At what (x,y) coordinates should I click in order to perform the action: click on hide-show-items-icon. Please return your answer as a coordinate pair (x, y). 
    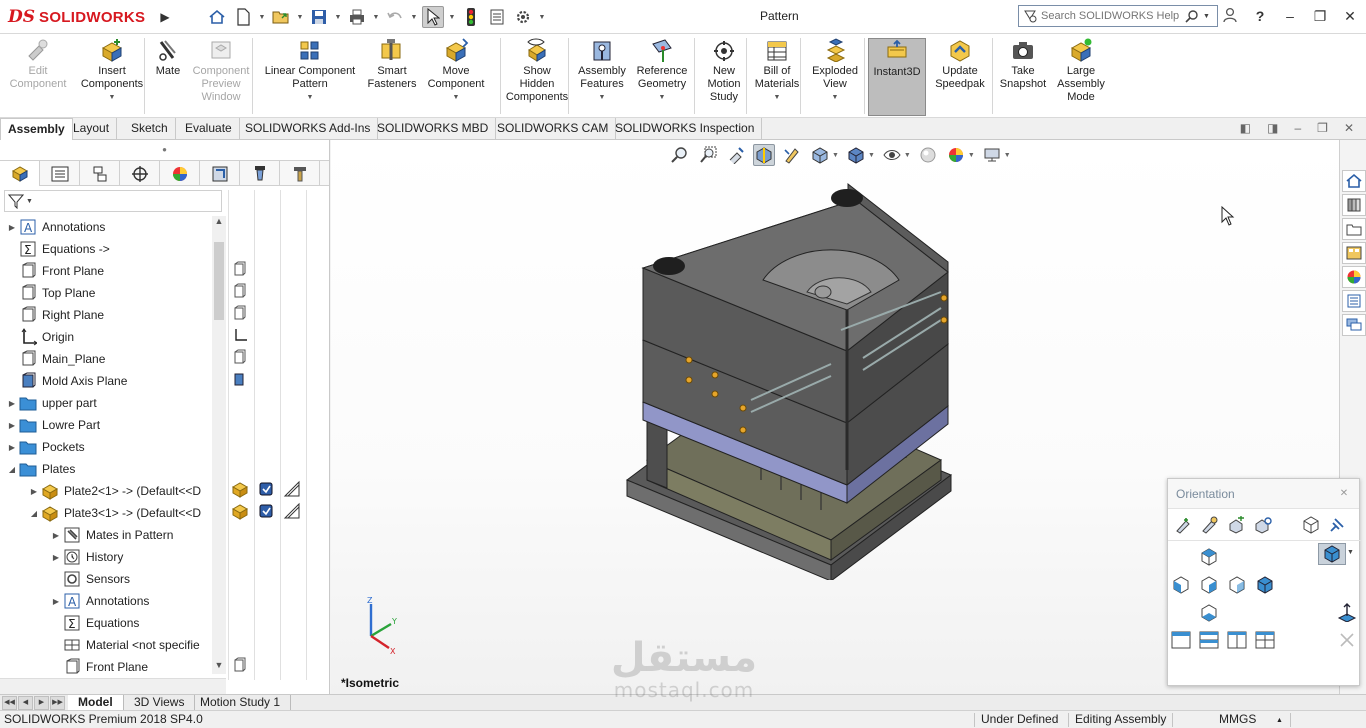
    Looking at the image, I should click on (892, 155).